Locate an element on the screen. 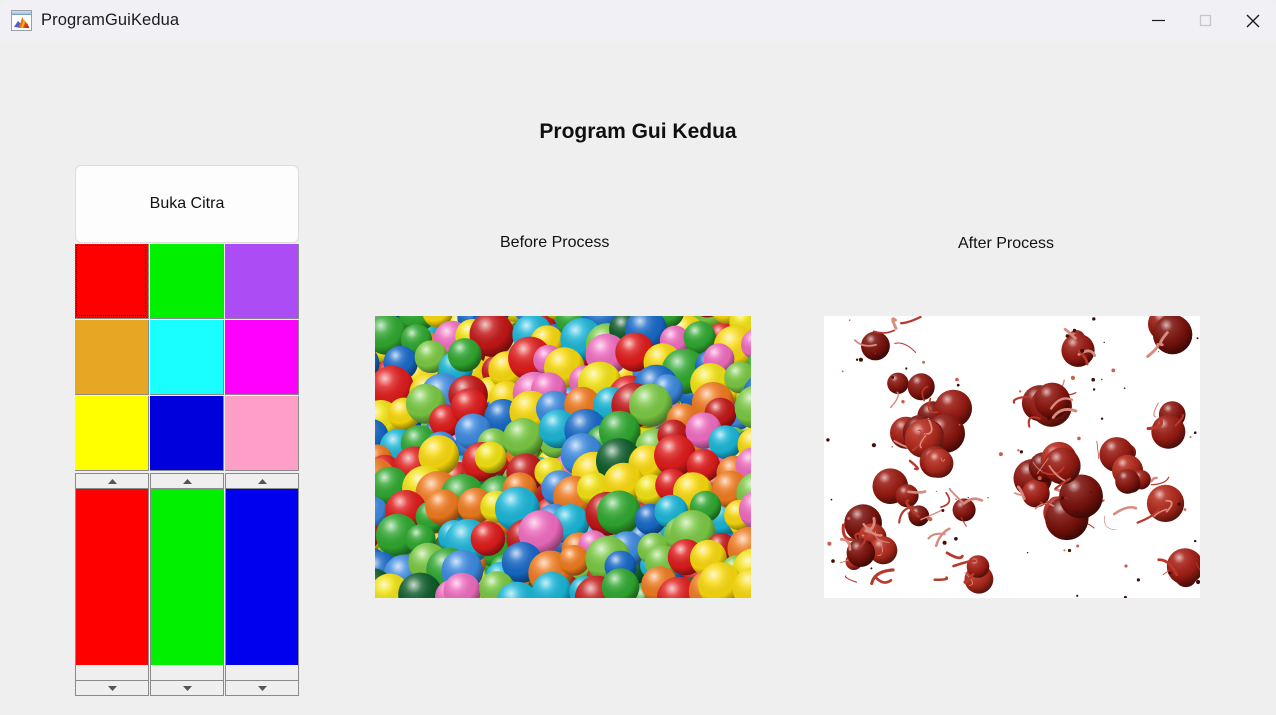  swatch-magenta is located at coordinates (262, 357).